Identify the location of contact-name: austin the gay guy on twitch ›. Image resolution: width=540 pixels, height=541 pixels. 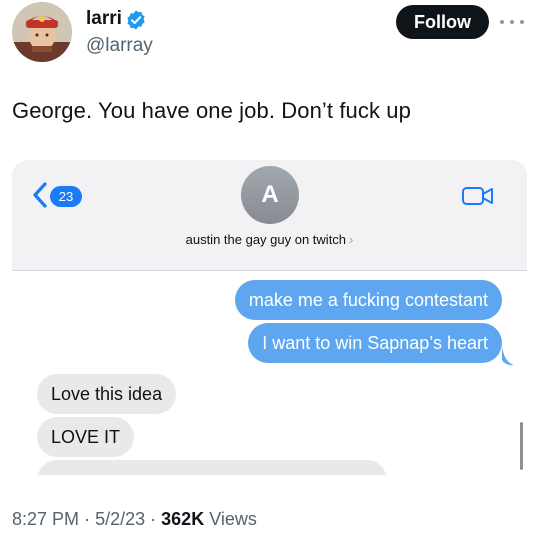
(269, 239).